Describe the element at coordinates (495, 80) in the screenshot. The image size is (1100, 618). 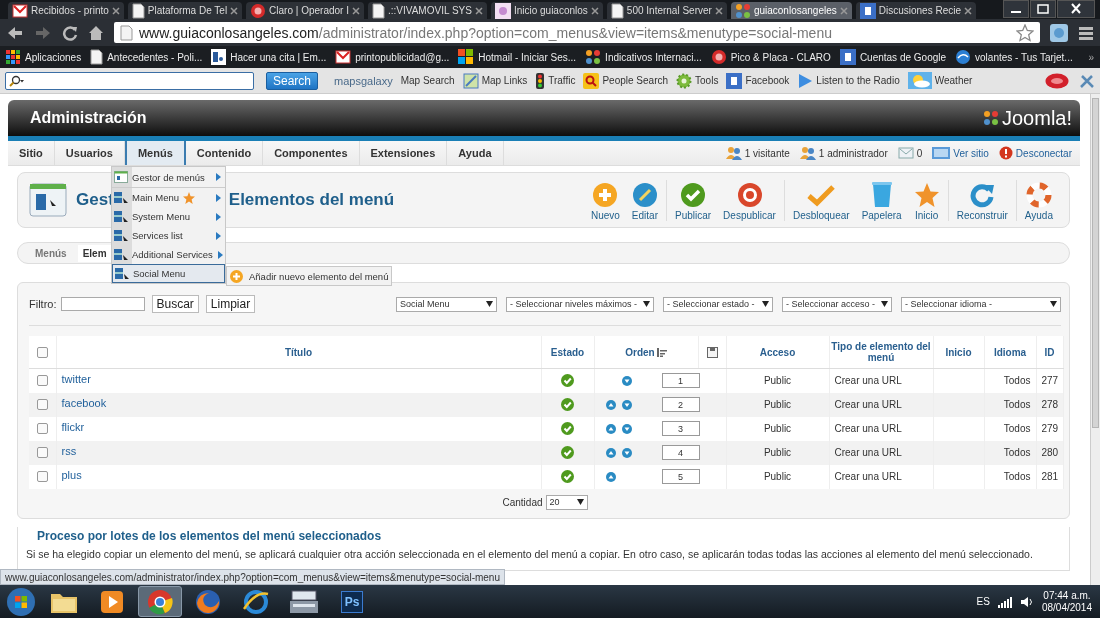
I see `toolbar-link: Map Links` at that location.